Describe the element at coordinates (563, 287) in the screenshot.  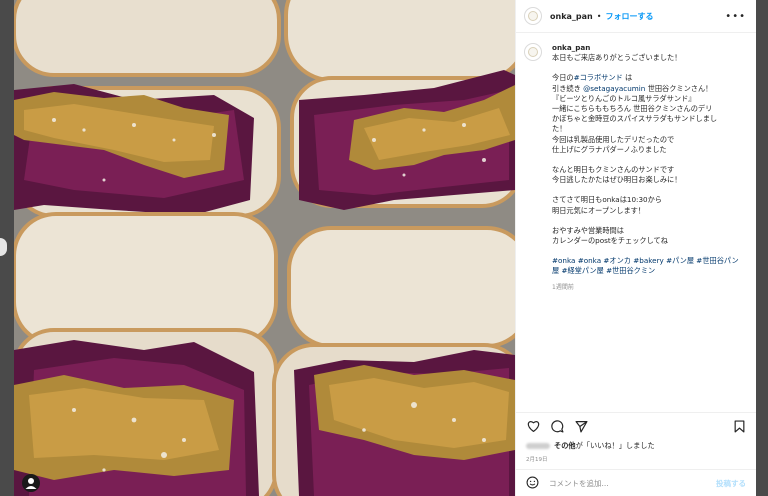
I see `time-ago: 1週間前` at that location.